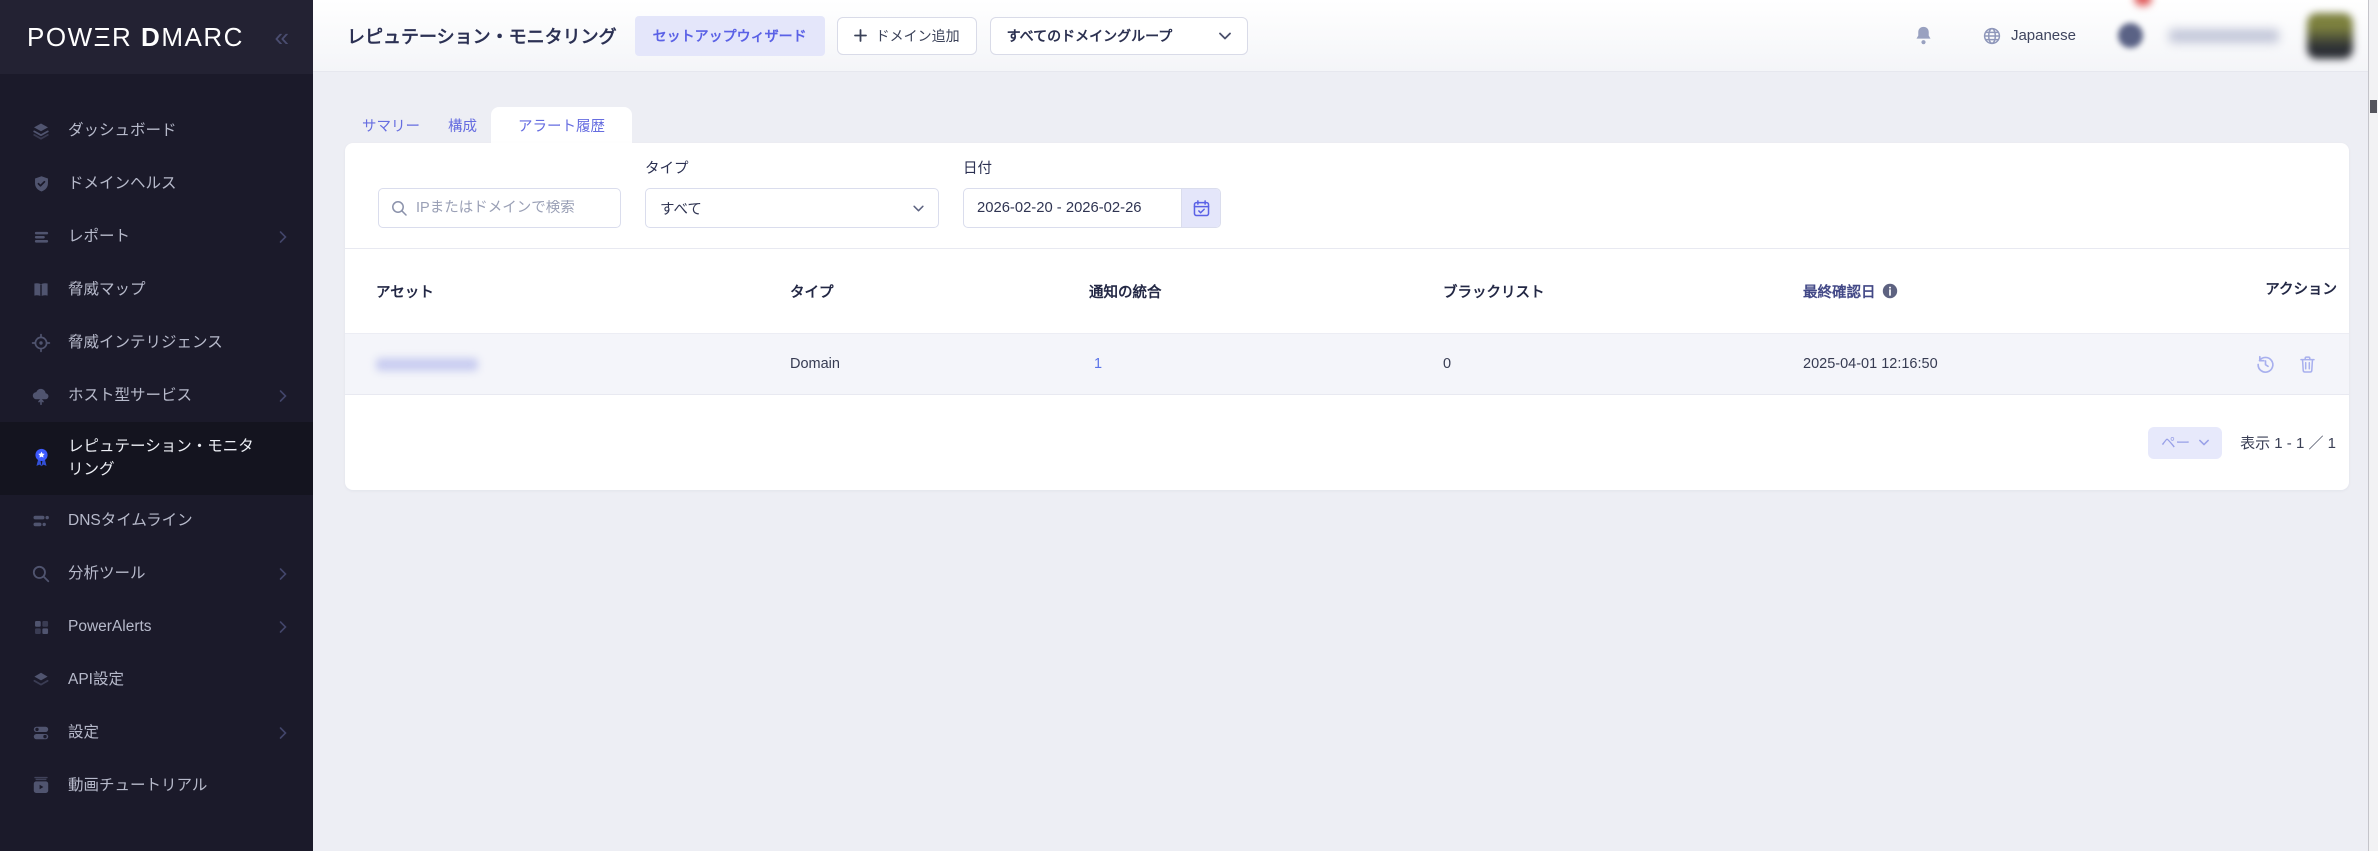  What do you see at coordinates (156, 130) in the screenshot?
I see `sidebar-item-dashboard: ダッシュボード` at bounding box center [156, 130].